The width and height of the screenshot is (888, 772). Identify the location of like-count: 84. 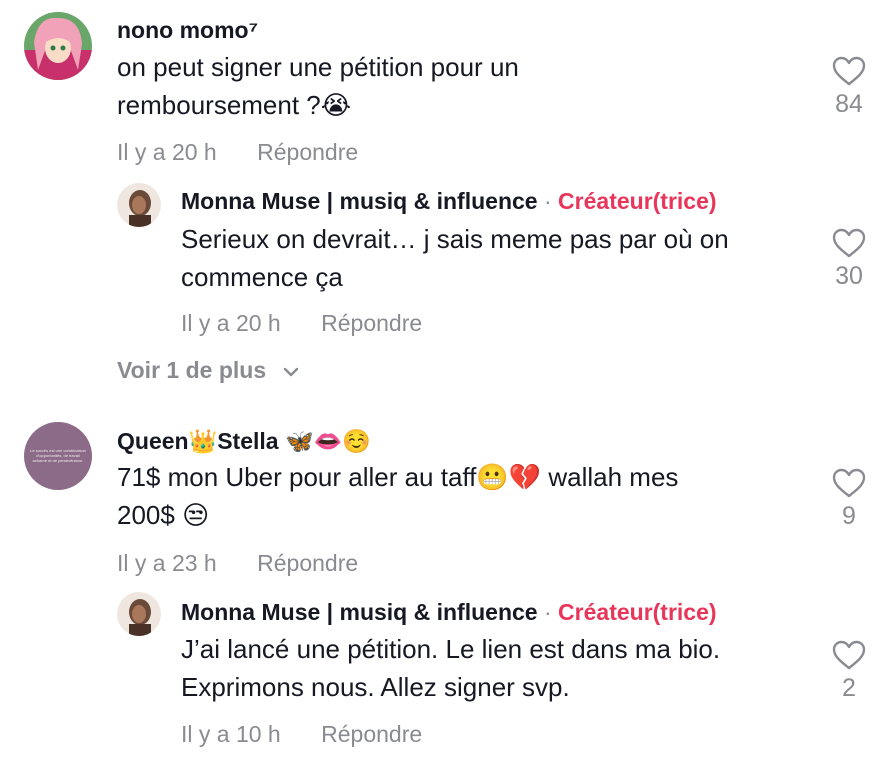
(849, 104).